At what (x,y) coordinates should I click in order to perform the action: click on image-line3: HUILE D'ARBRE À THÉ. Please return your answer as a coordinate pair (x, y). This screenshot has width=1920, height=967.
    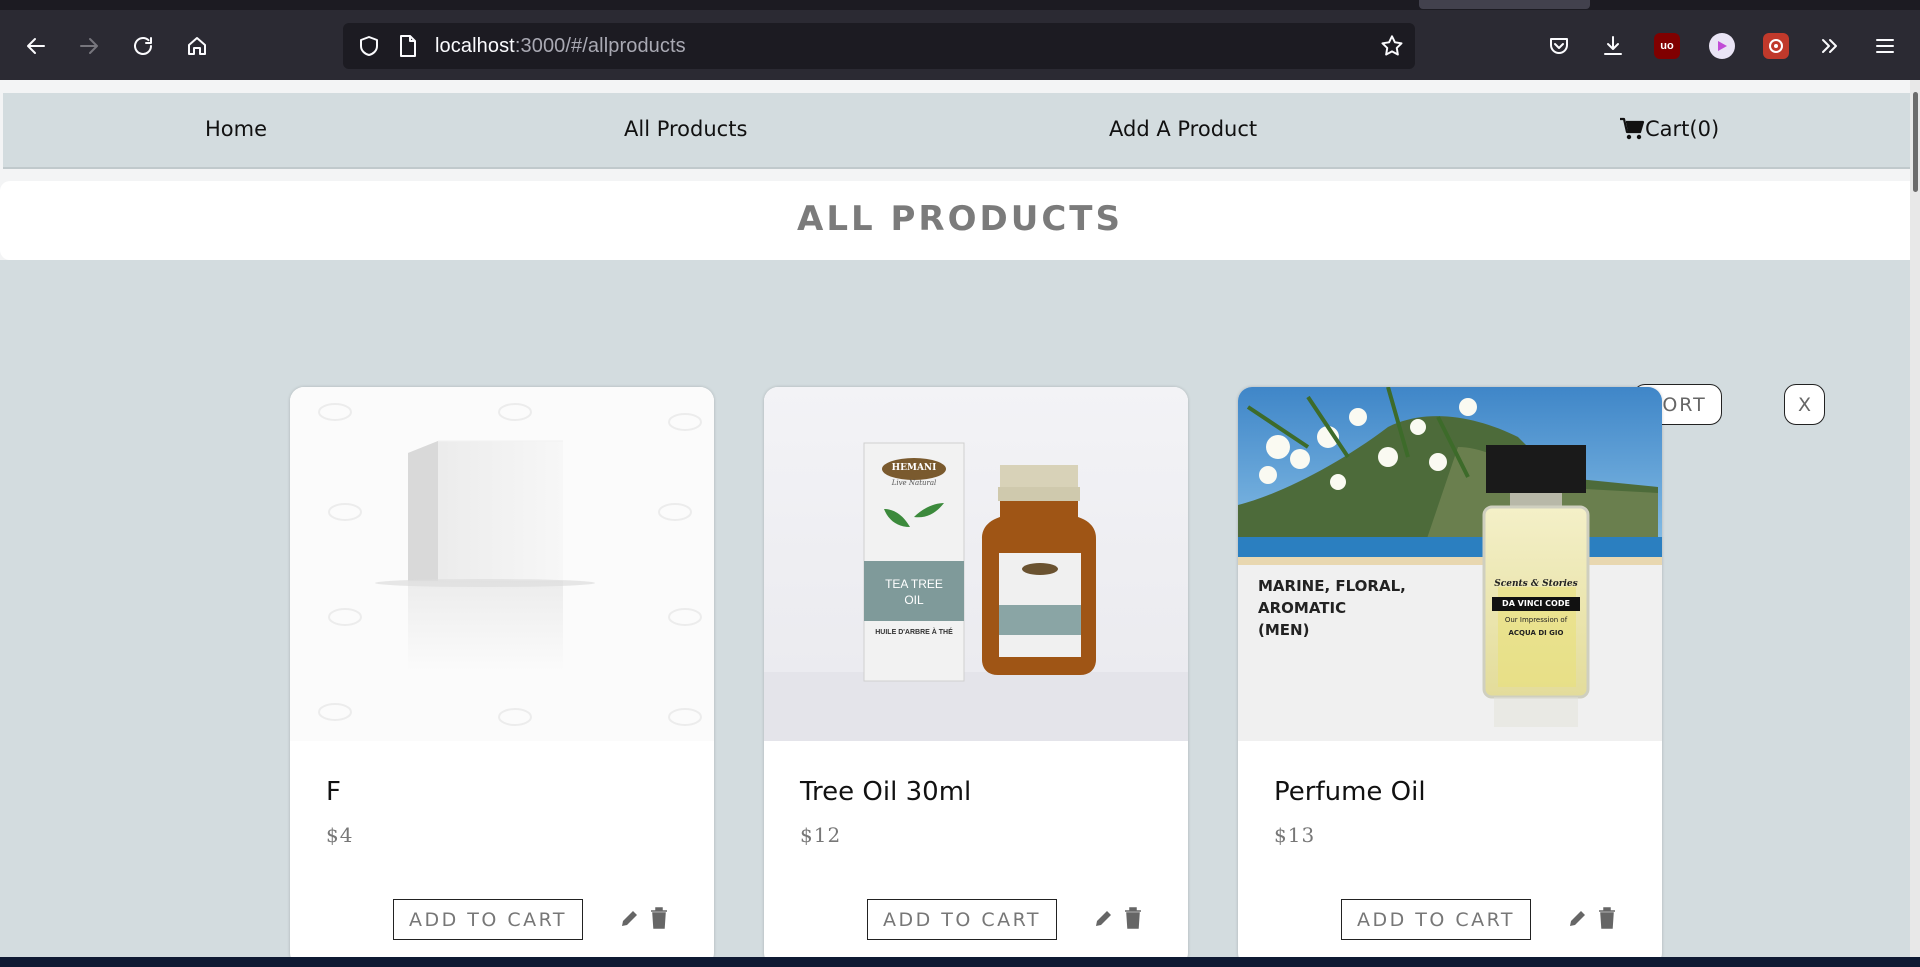
    Looking at the image, I should click on (914, 632).